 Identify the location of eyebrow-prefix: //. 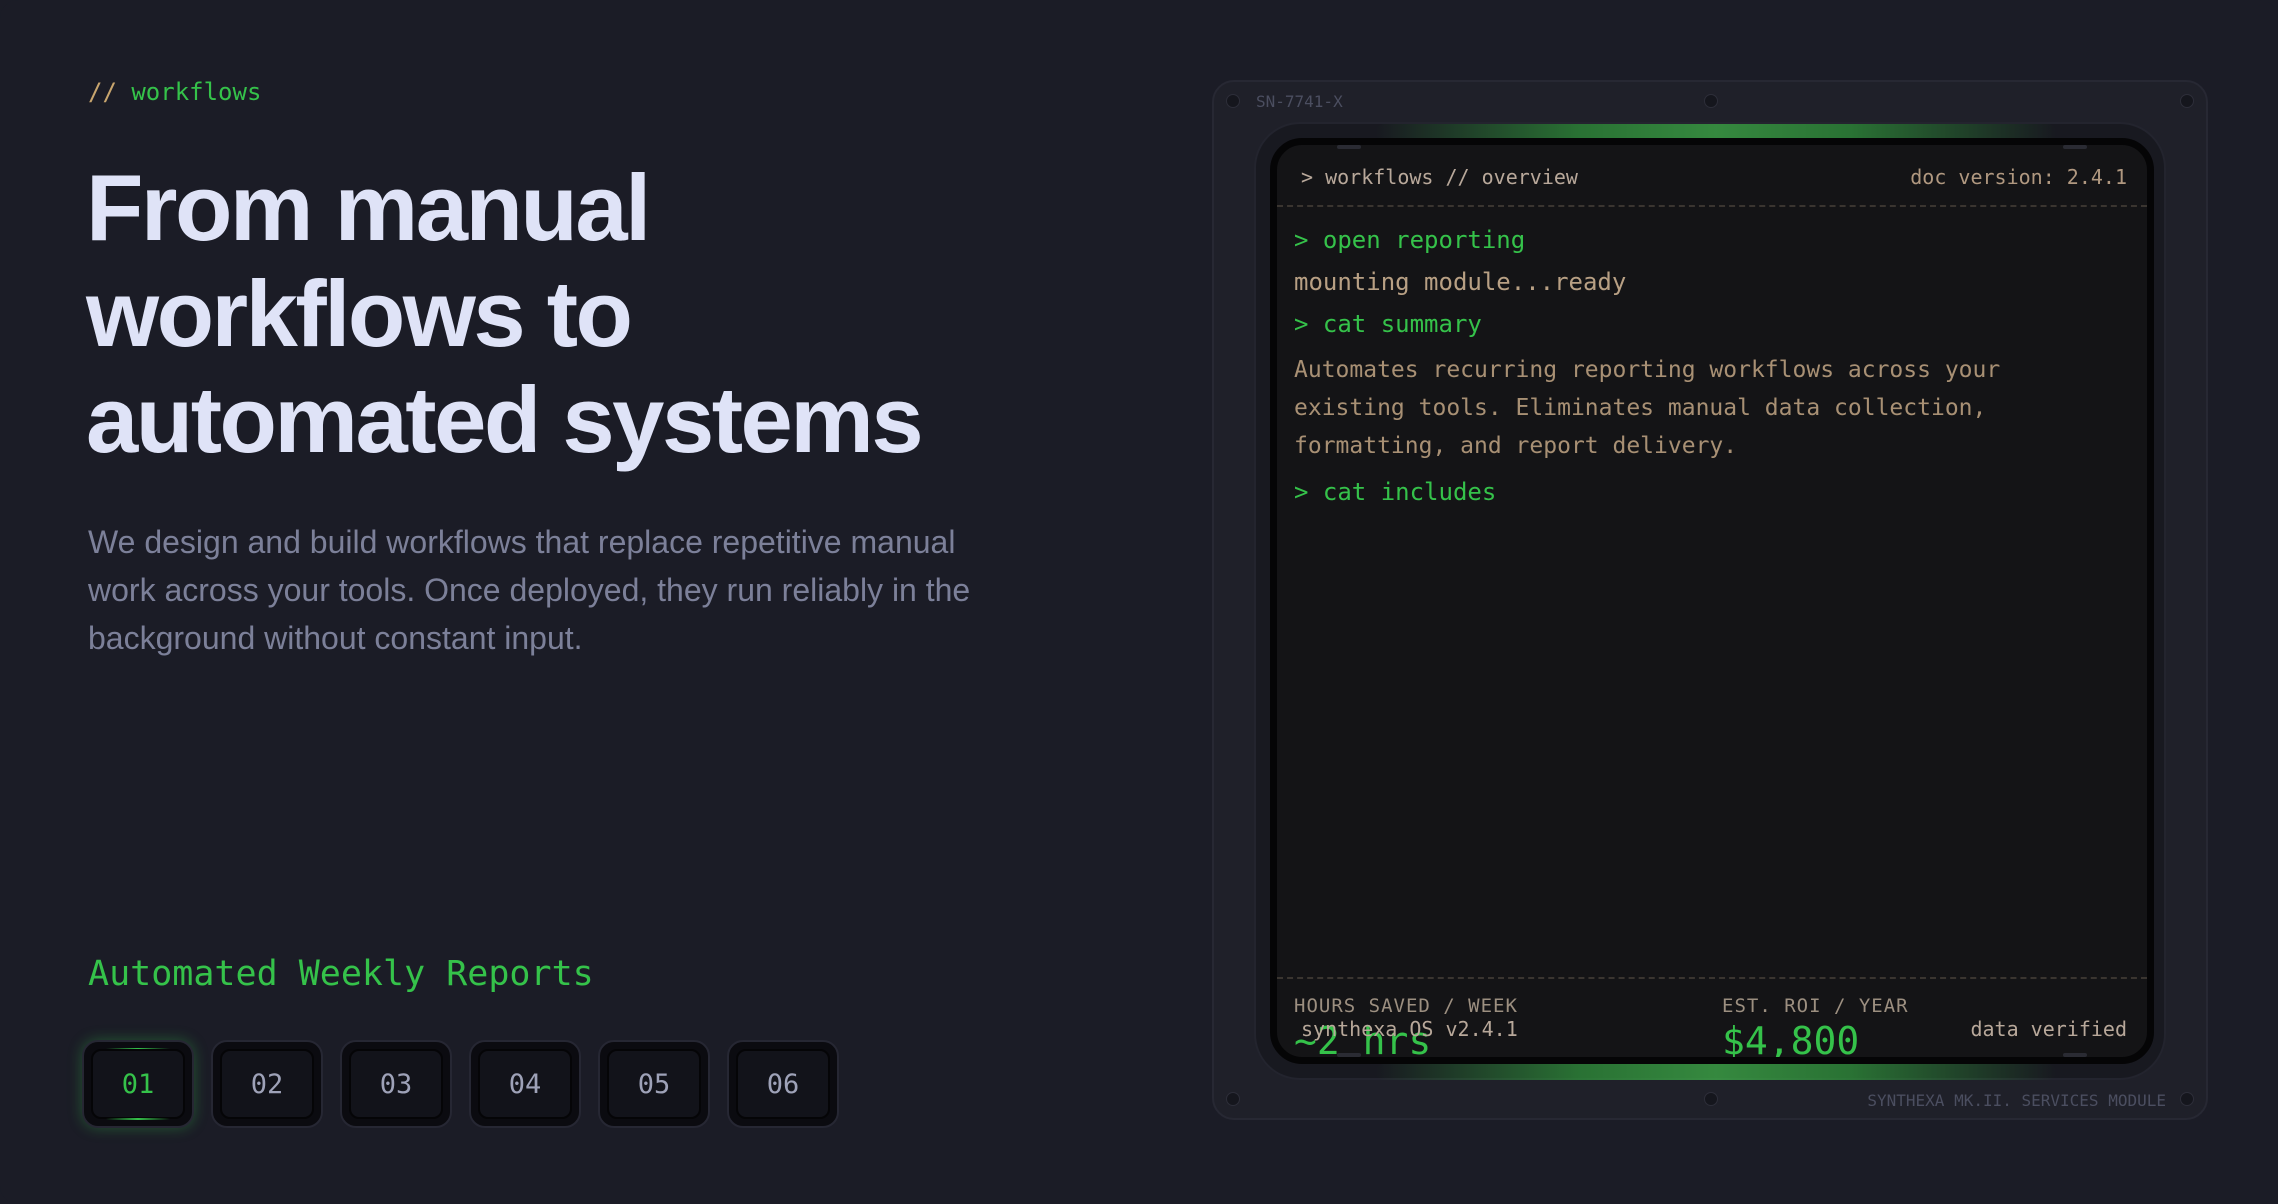
(102, 92).